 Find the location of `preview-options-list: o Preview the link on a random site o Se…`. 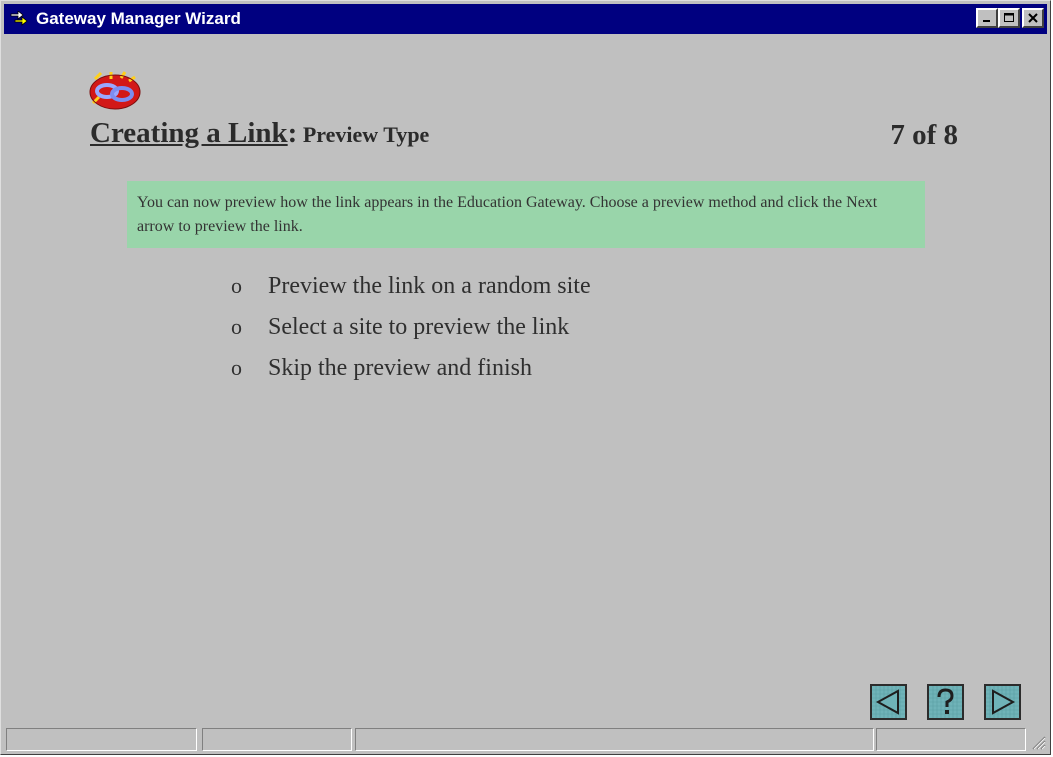

preview-options-list: o Preview the link on a random site o Se… is located at coordinates (411, 334).